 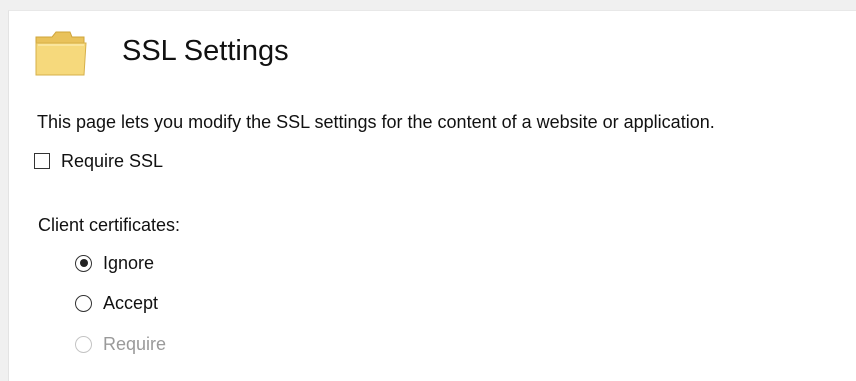 I want to click on radio-require-label: Require, so click(x=135, y=344).